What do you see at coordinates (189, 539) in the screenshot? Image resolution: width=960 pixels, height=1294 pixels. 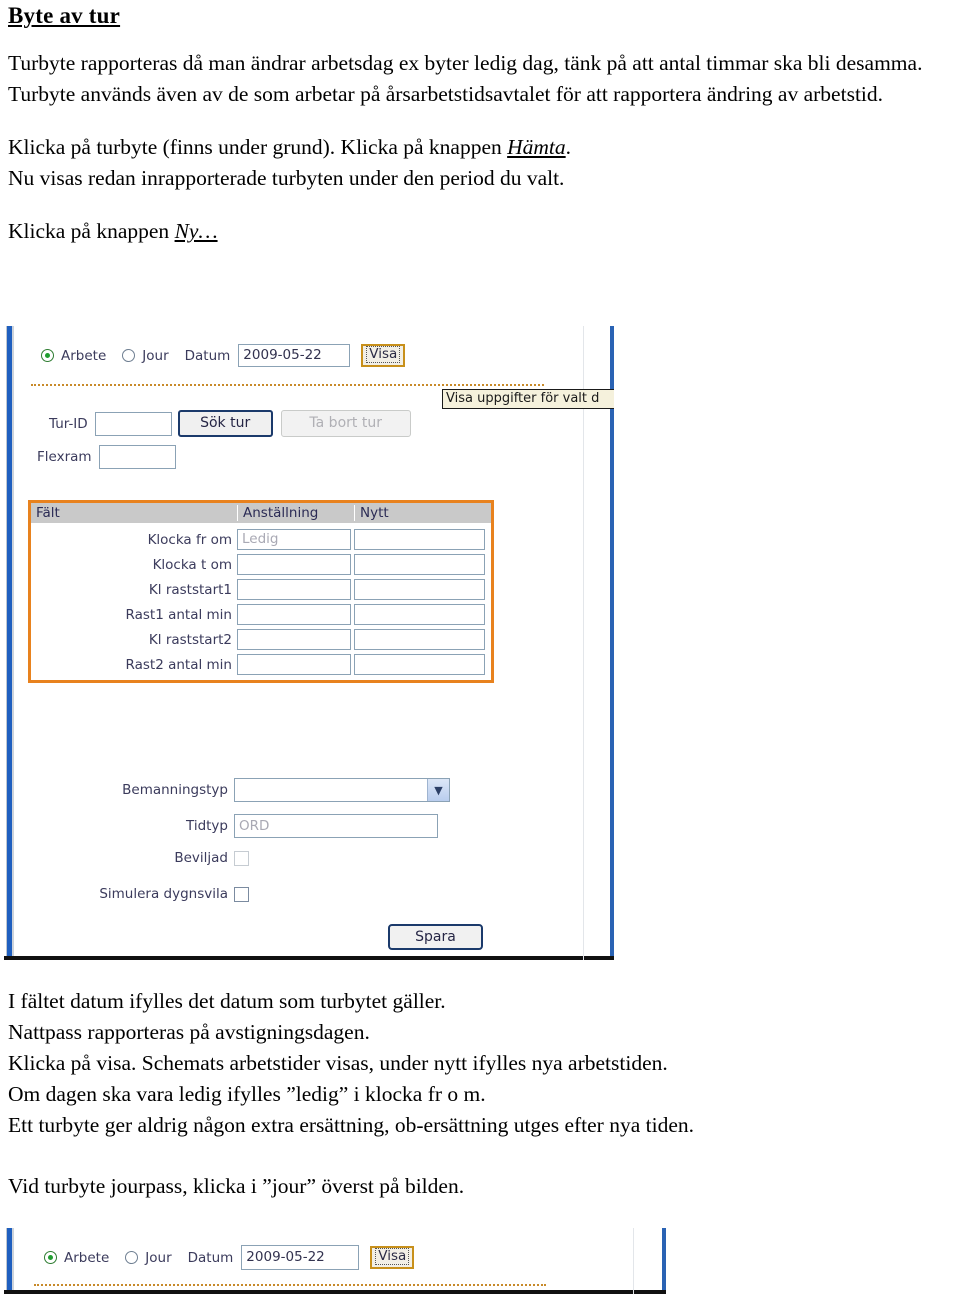 I see `row-label: Klocka fr om` at bounding box center [189, 539].